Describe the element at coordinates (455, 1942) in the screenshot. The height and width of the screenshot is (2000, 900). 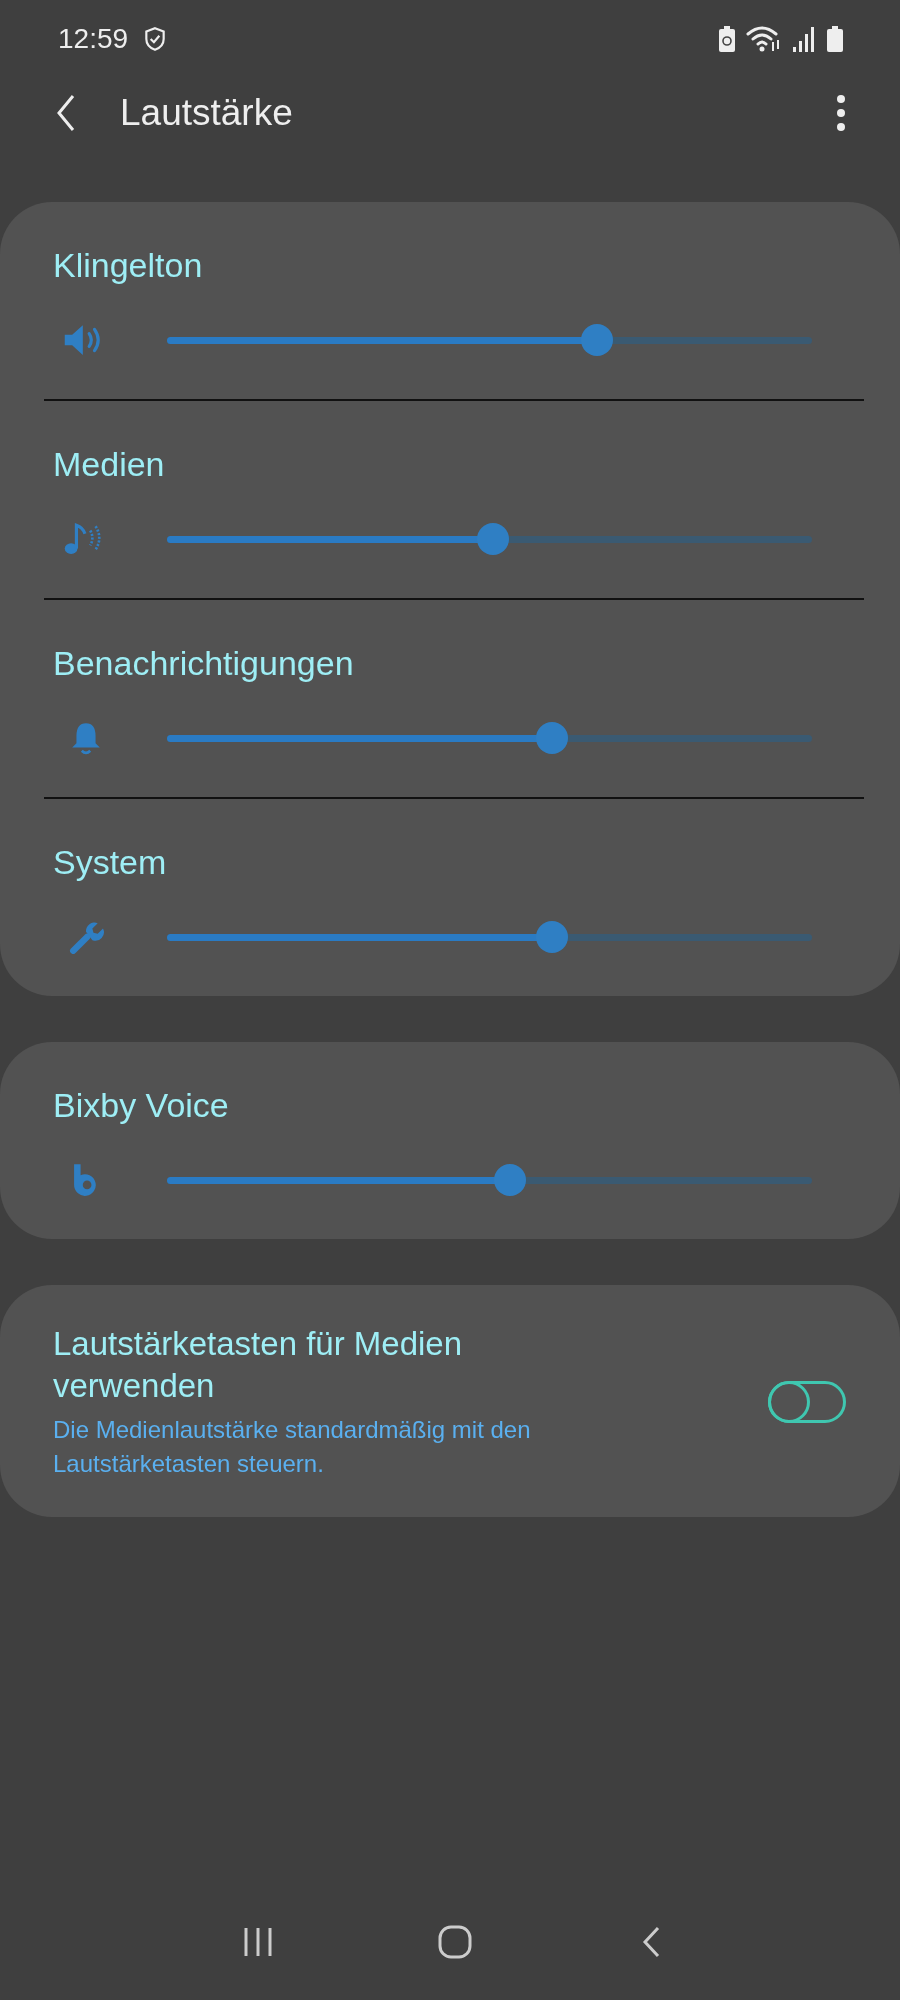
I see `home-icon` at that location.